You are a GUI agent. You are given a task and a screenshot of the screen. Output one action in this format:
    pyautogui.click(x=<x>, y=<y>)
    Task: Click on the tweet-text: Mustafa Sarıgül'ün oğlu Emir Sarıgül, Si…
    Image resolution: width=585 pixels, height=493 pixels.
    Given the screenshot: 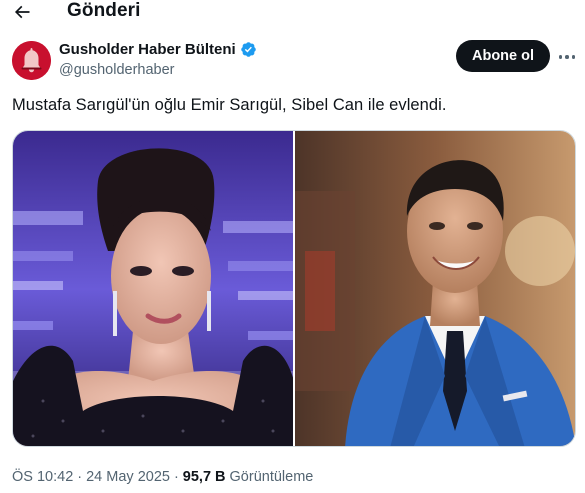 What is the action you would take?
    pyautogui.click(x=229, y=105)
    